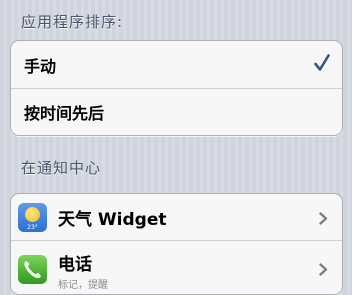  I want to click on phone-icon, so click(32, 269).